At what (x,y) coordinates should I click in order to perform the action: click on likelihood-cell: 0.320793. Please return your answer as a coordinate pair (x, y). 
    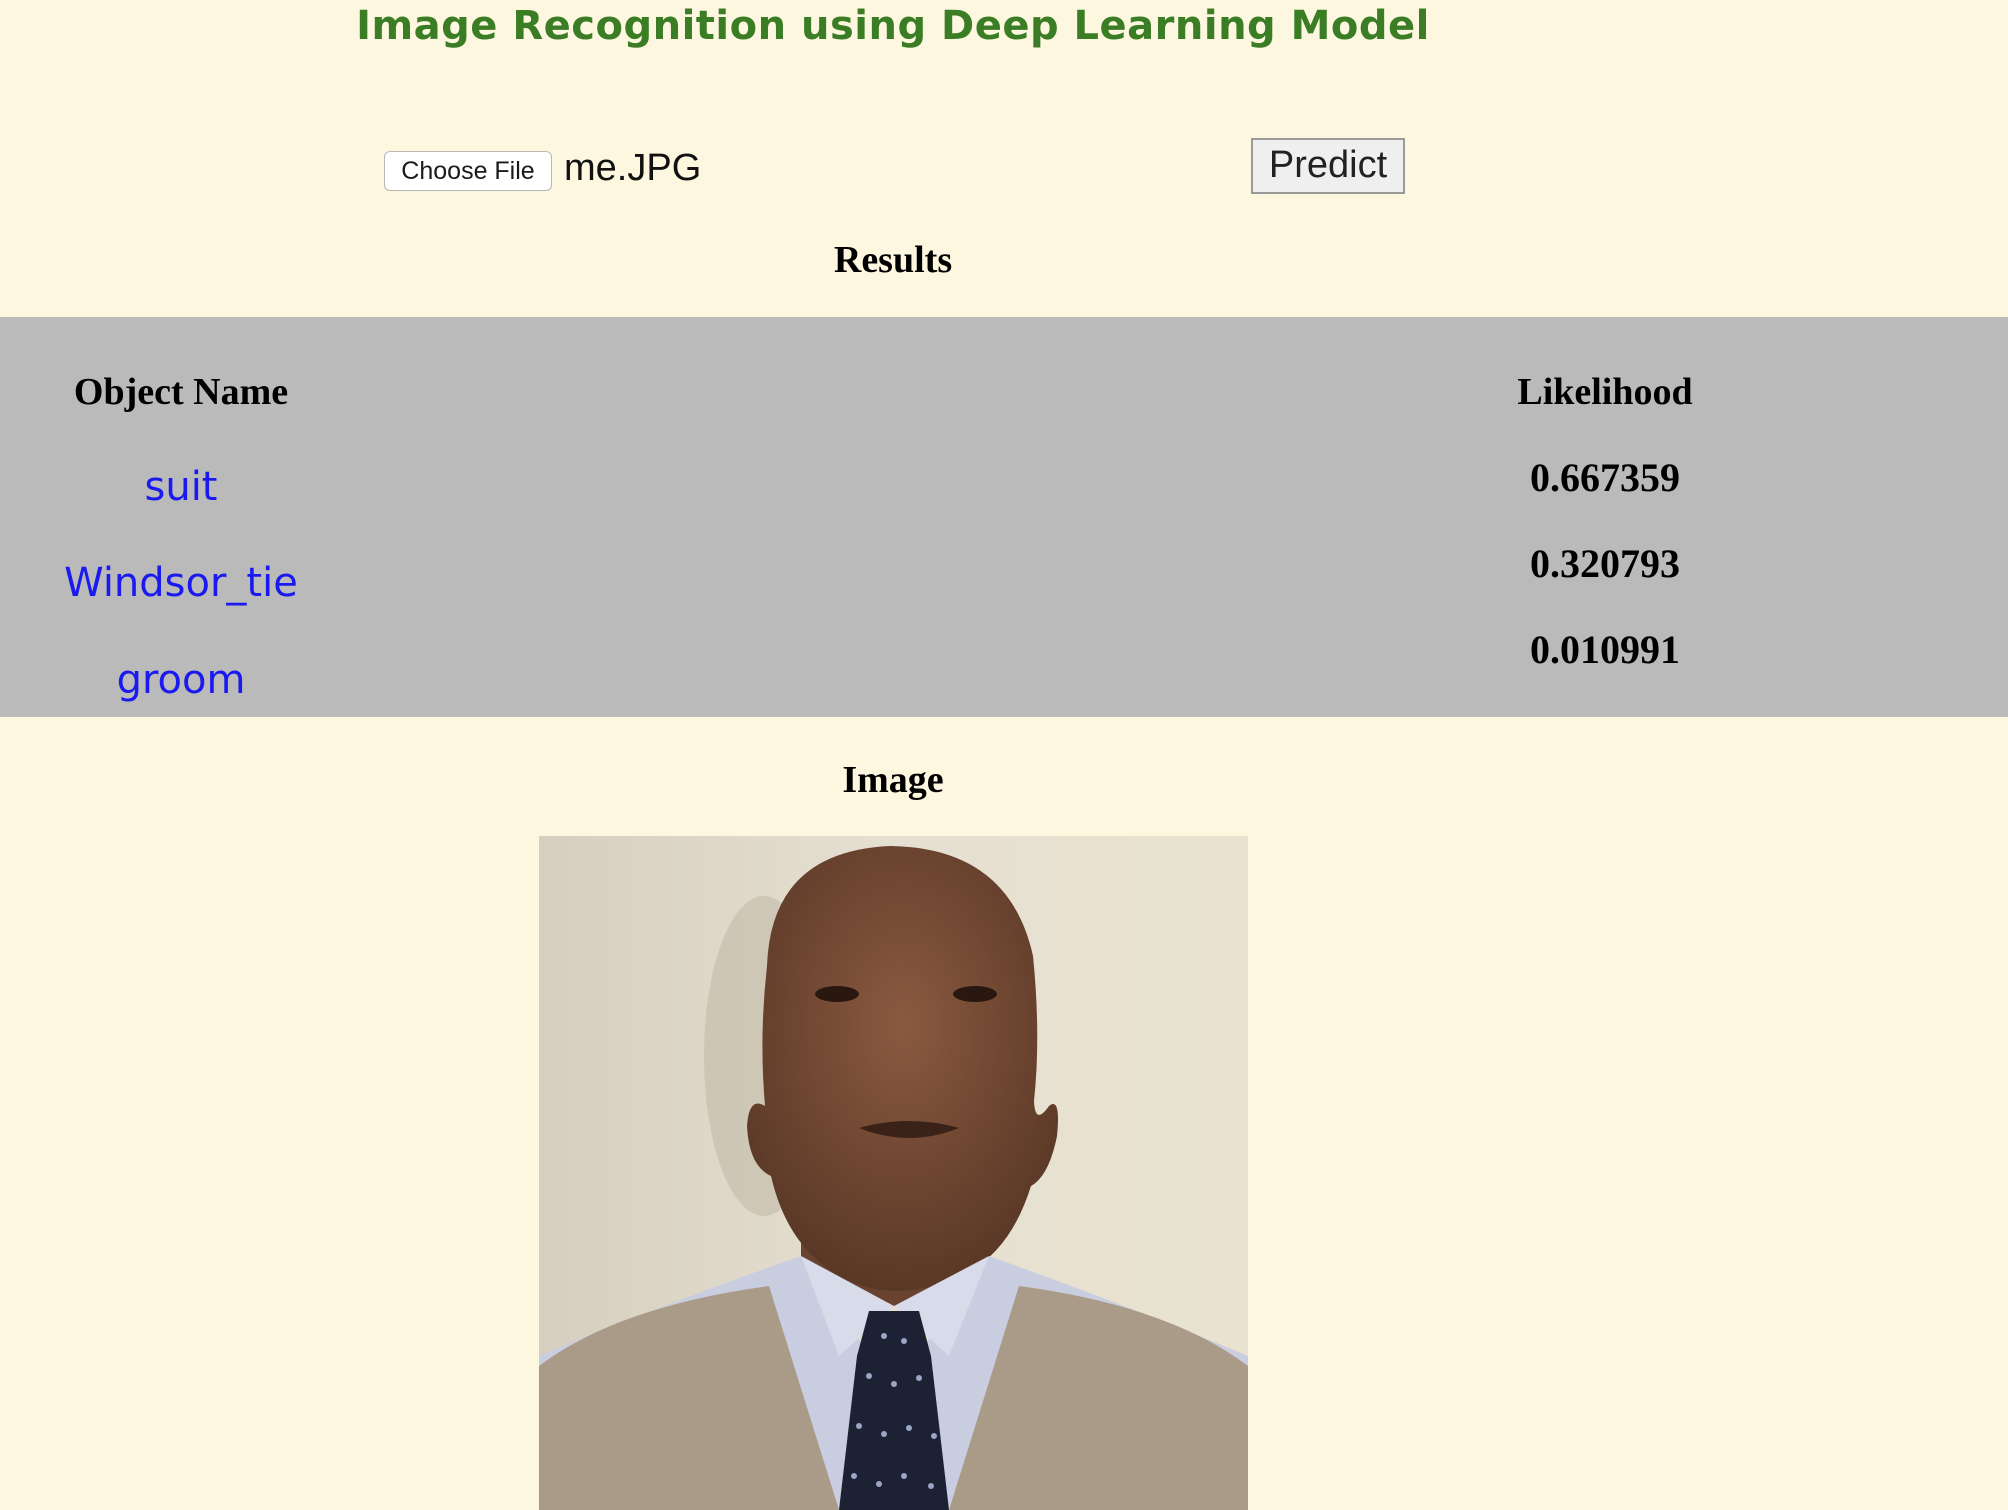
    Looking at the image, I should click on (1605, 563).